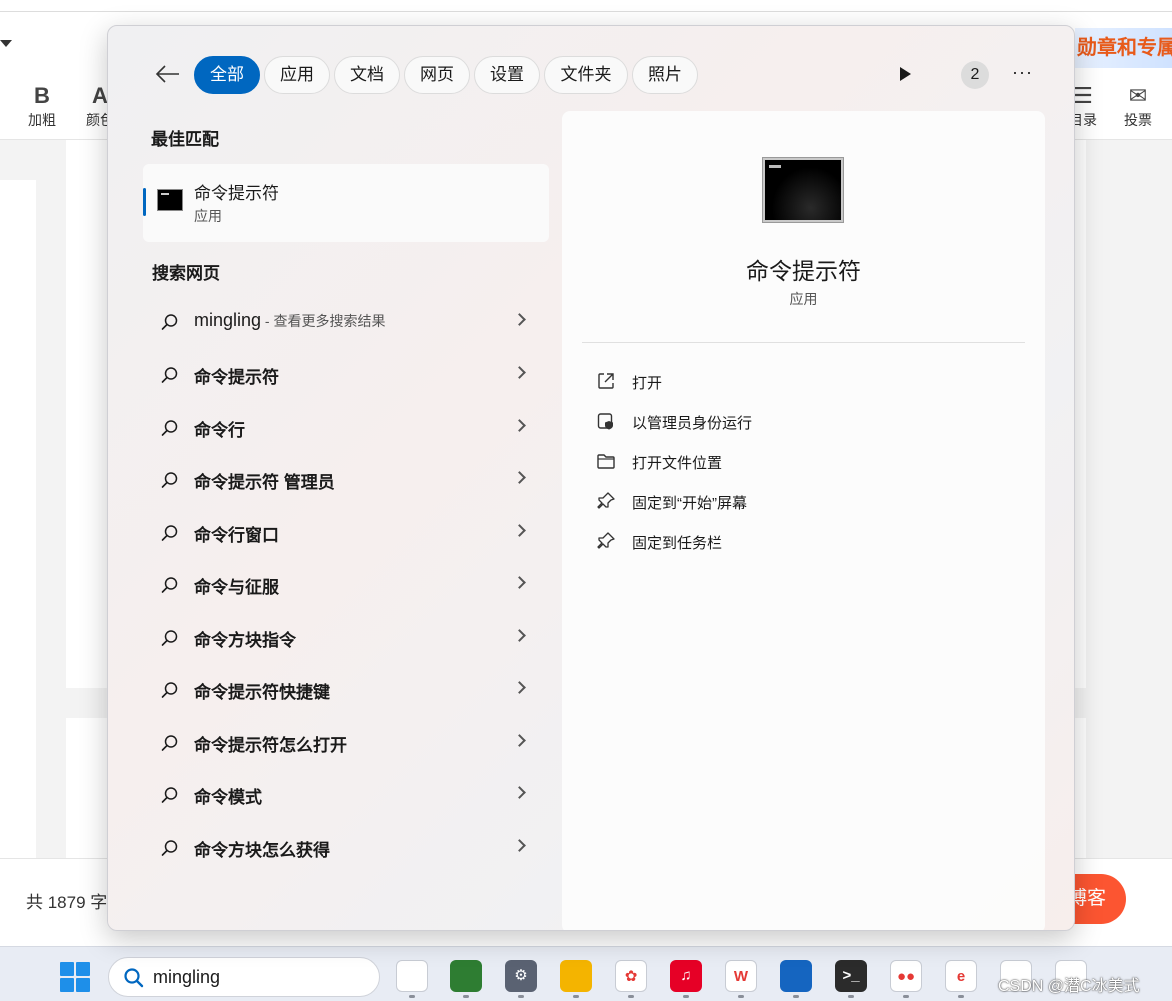 The height and width of the screenshot is (1001, 1172). What do you see at coordinates (346, 203) in the screenshot?
I see `best-match-result: 命令提示符 应用` at bounding box center [346, 203].